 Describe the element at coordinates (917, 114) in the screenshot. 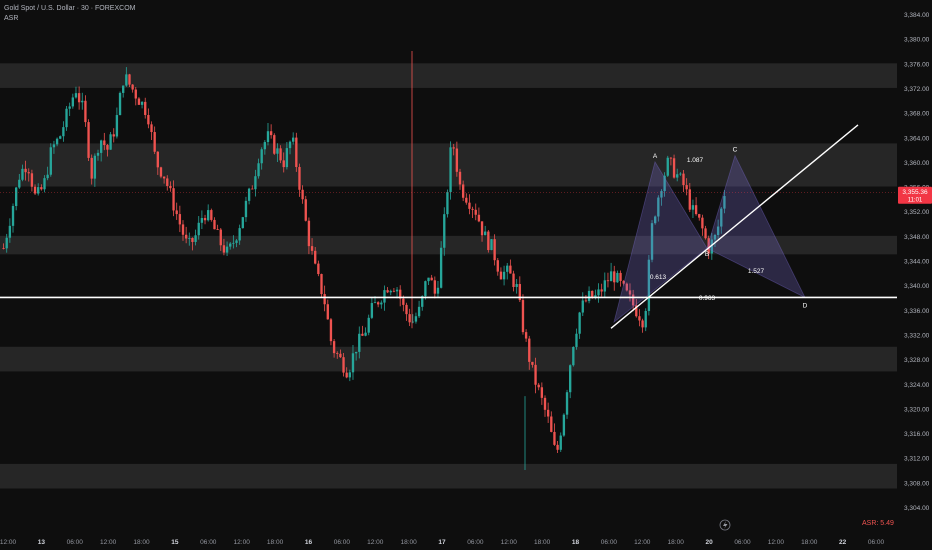

I see `price-tick-label: 3,368.00` at that location.